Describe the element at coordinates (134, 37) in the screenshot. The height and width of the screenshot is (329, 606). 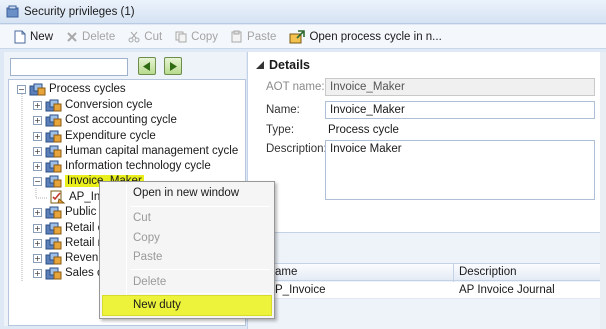
I see `scissors-icon` at that location.